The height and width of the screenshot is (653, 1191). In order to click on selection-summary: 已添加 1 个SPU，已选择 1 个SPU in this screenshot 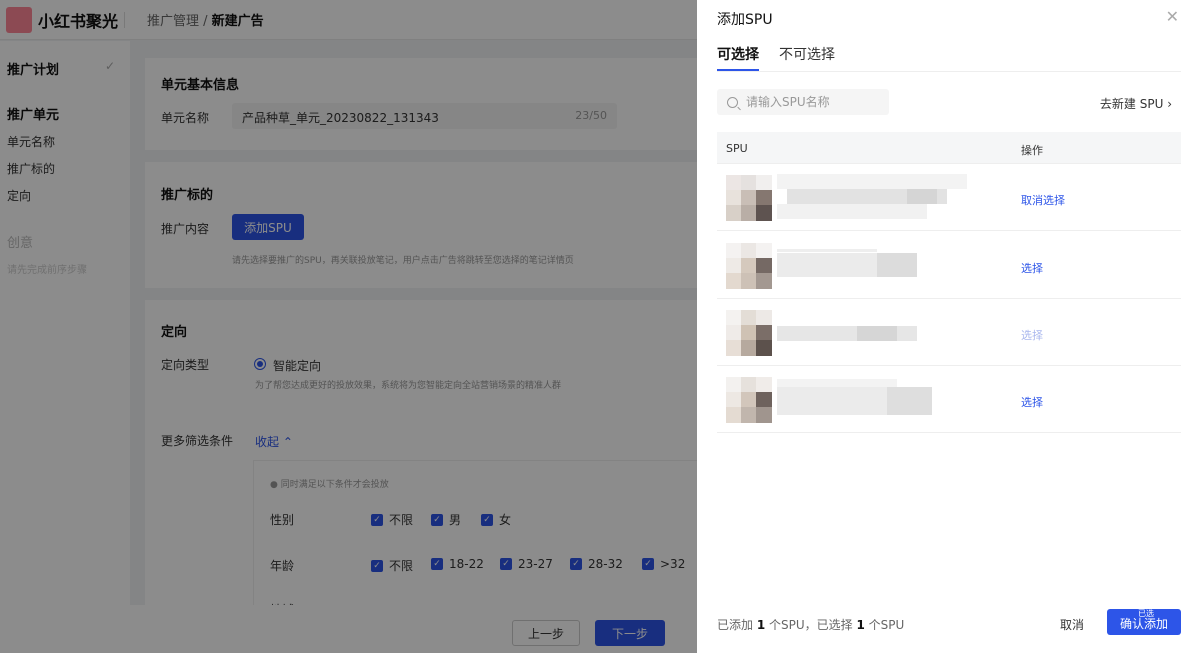, I will do `click(810, 624)`.